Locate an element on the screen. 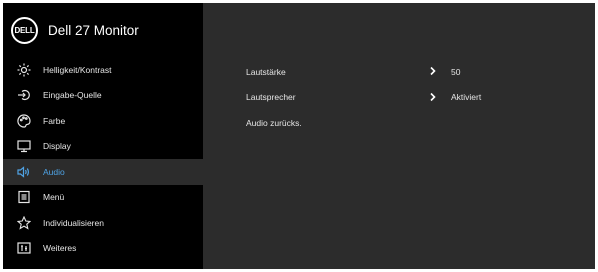 This screenshot has height=272, width=598. menu-item-label: Audio is located at coordinates (54, 171).